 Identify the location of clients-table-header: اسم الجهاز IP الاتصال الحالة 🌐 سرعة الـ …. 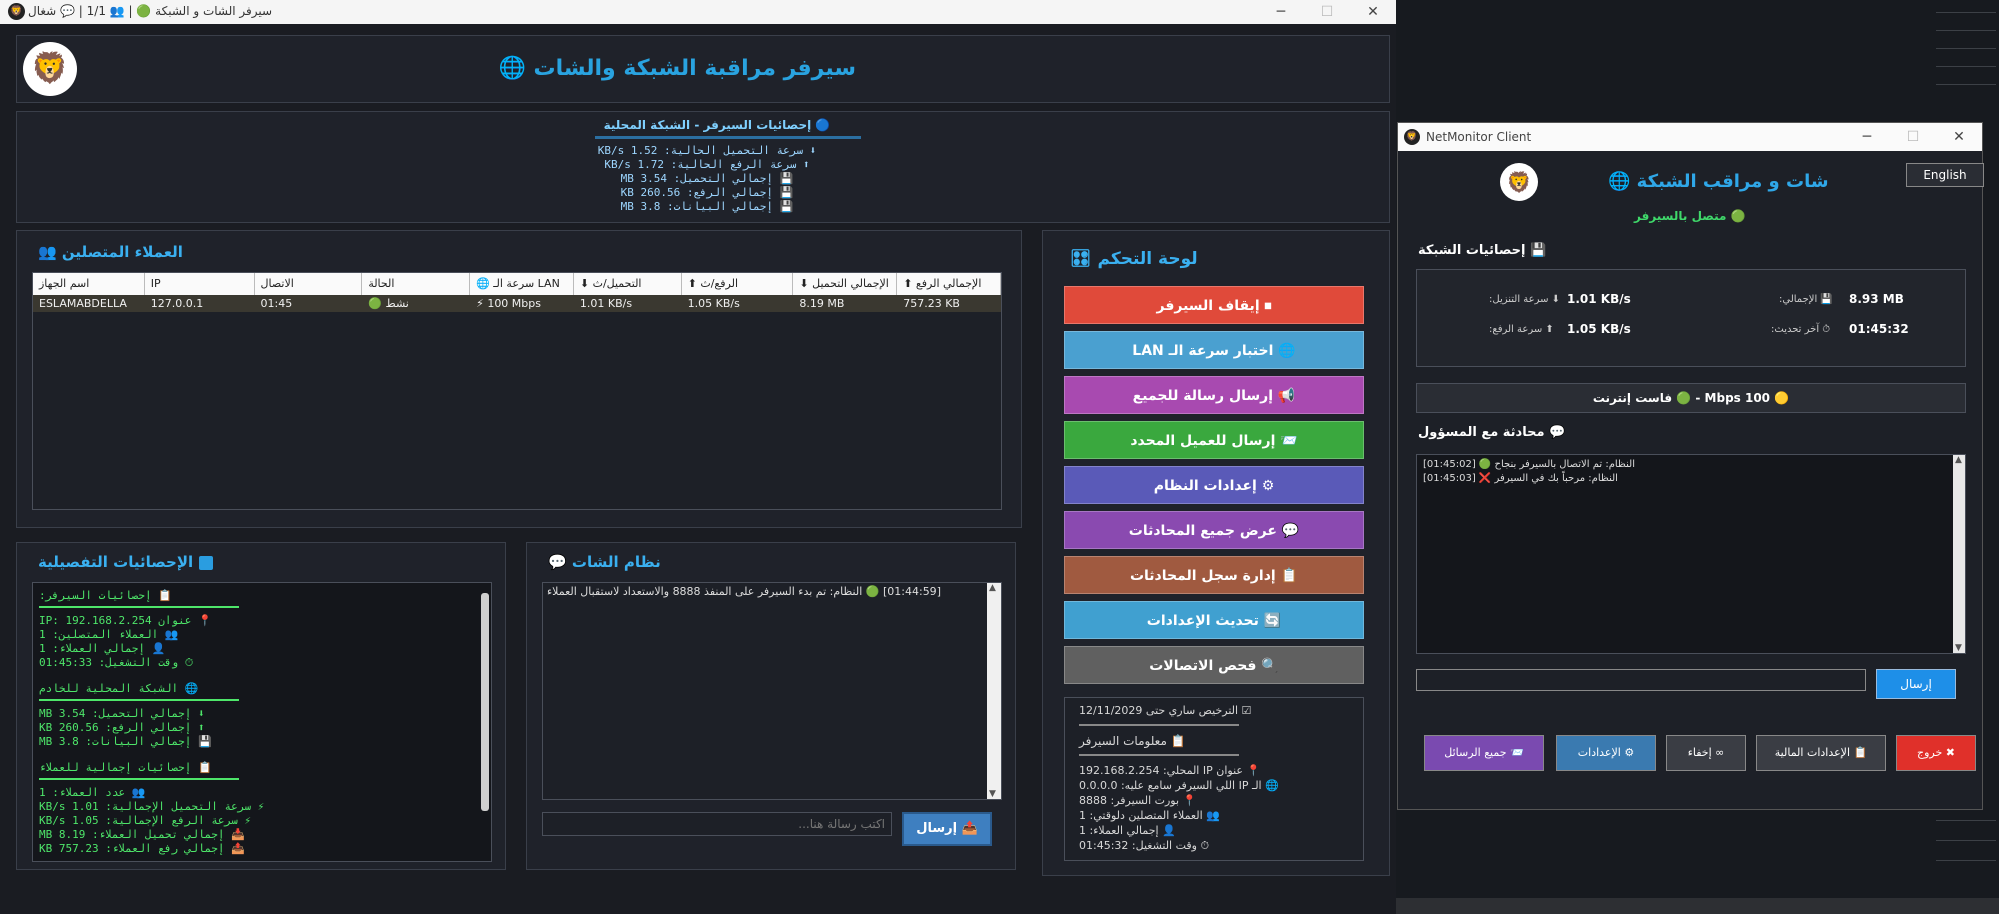
(517, 284).